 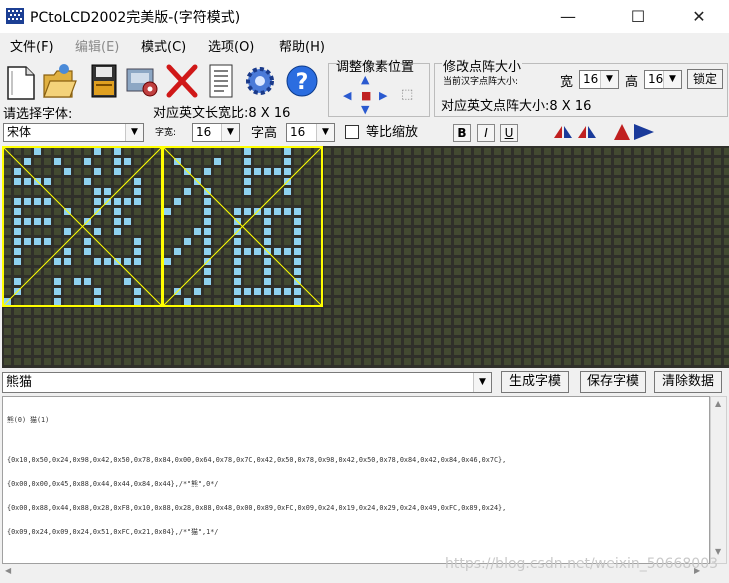 What do you see at coordinates (365, 79) in the screenshot?
I see `arrow-up-icon: ▲` at bounding box center [365, 79].